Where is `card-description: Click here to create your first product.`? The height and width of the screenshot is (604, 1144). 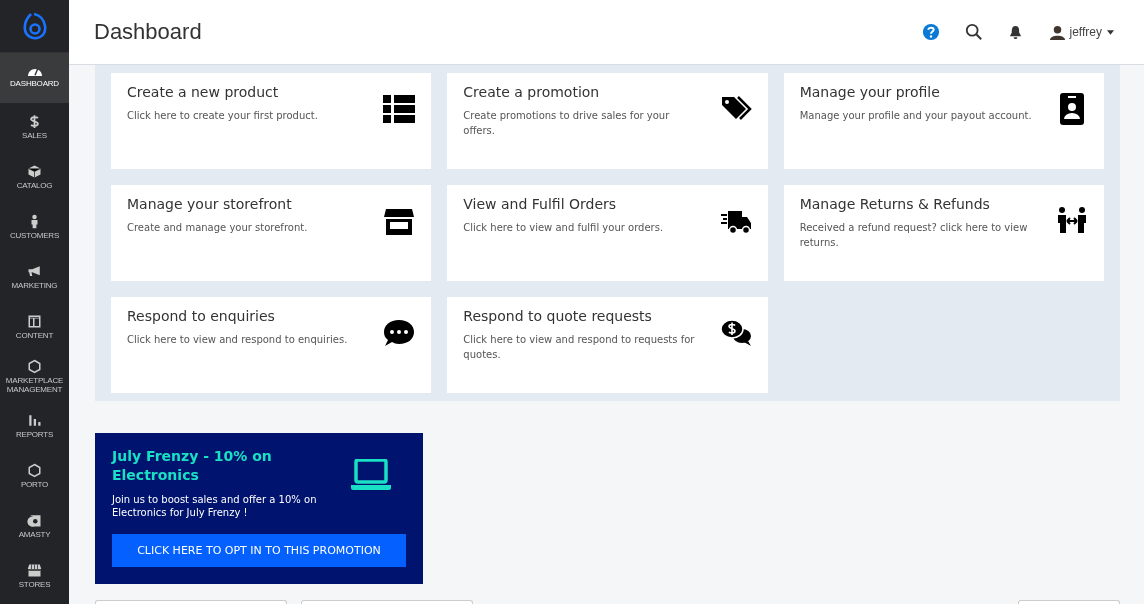
card-description: Click here to create your first product. is located at coordinates (222, 116).